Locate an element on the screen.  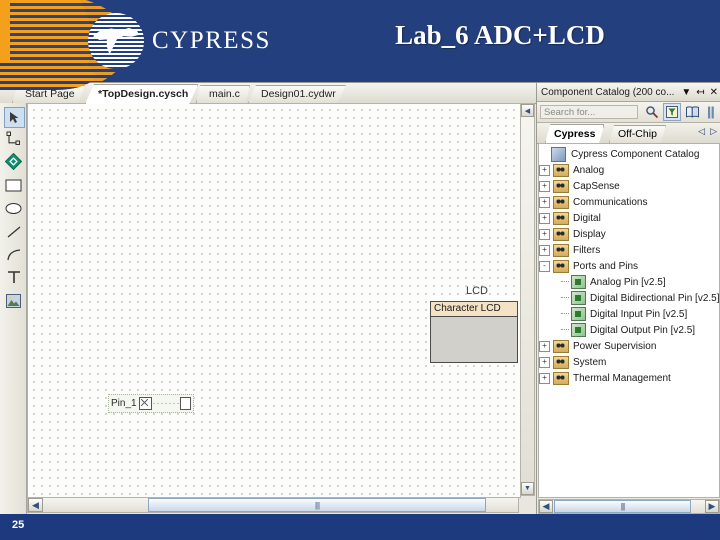
tree-item-communications: + Communications is located at coordinates (629, 202).